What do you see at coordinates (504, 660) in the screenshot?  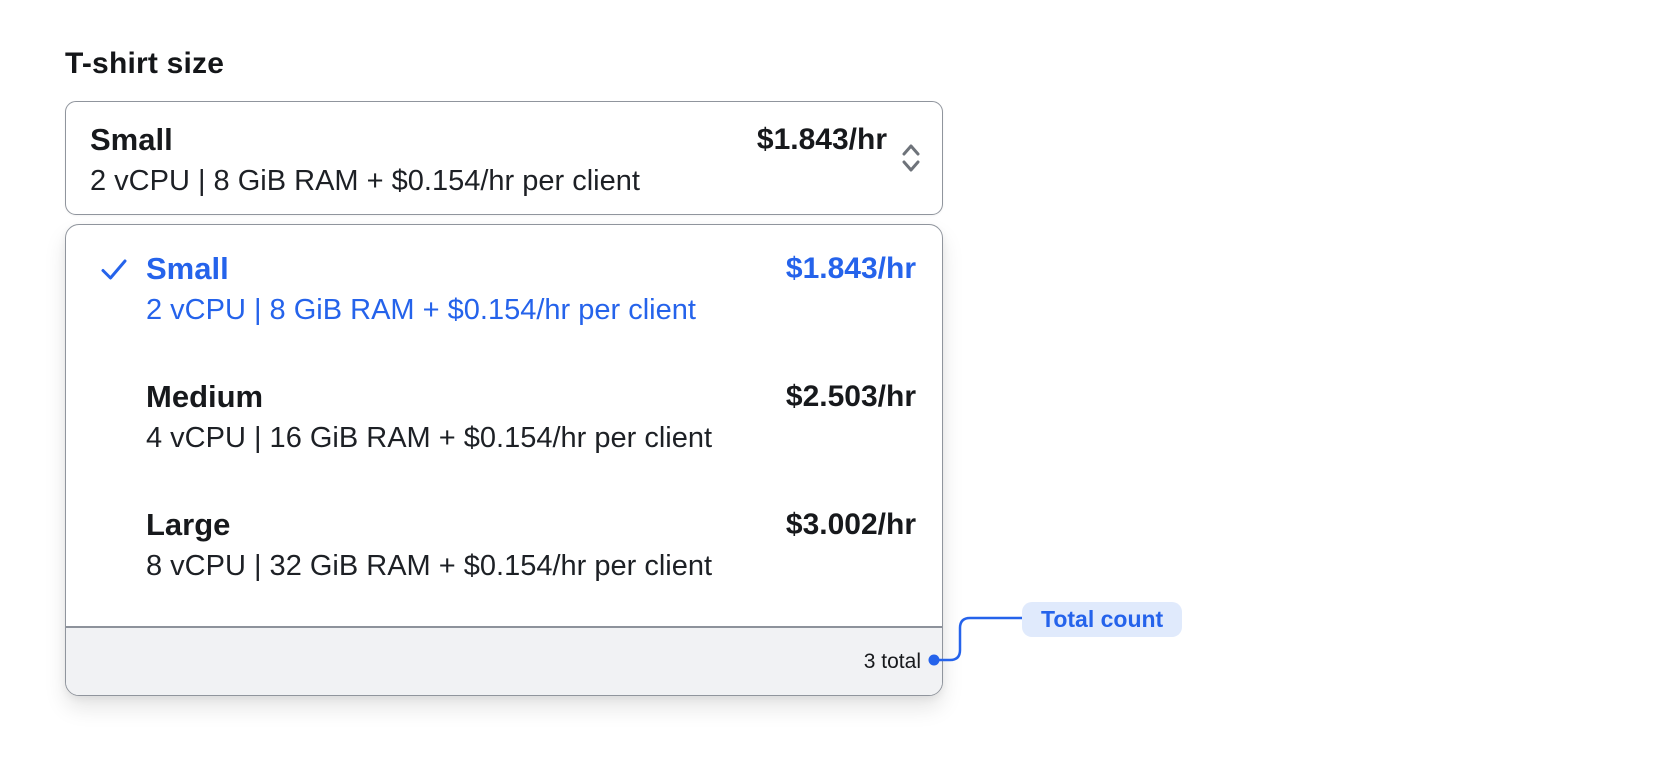 I see `dropdown-footer: 3 total` at bounding box center [504, 660].